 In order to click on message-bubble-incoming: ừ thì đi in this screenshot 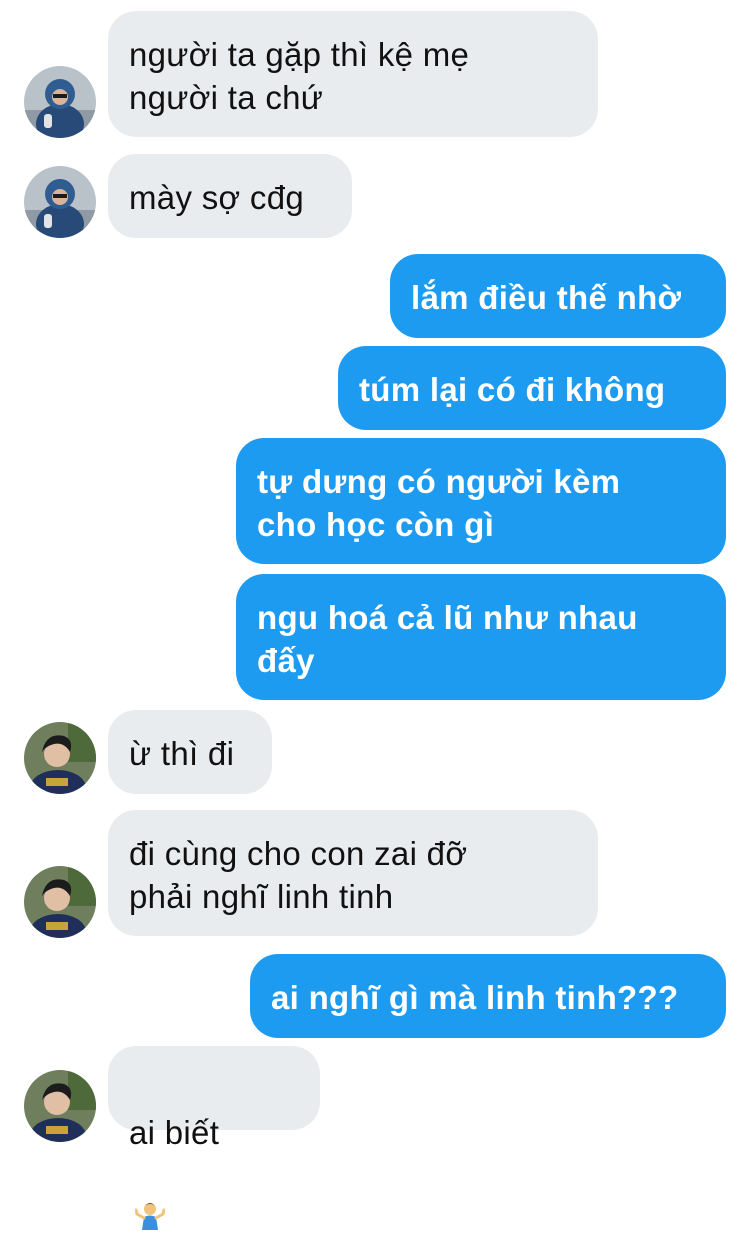, I will do `click(190, 752)`.